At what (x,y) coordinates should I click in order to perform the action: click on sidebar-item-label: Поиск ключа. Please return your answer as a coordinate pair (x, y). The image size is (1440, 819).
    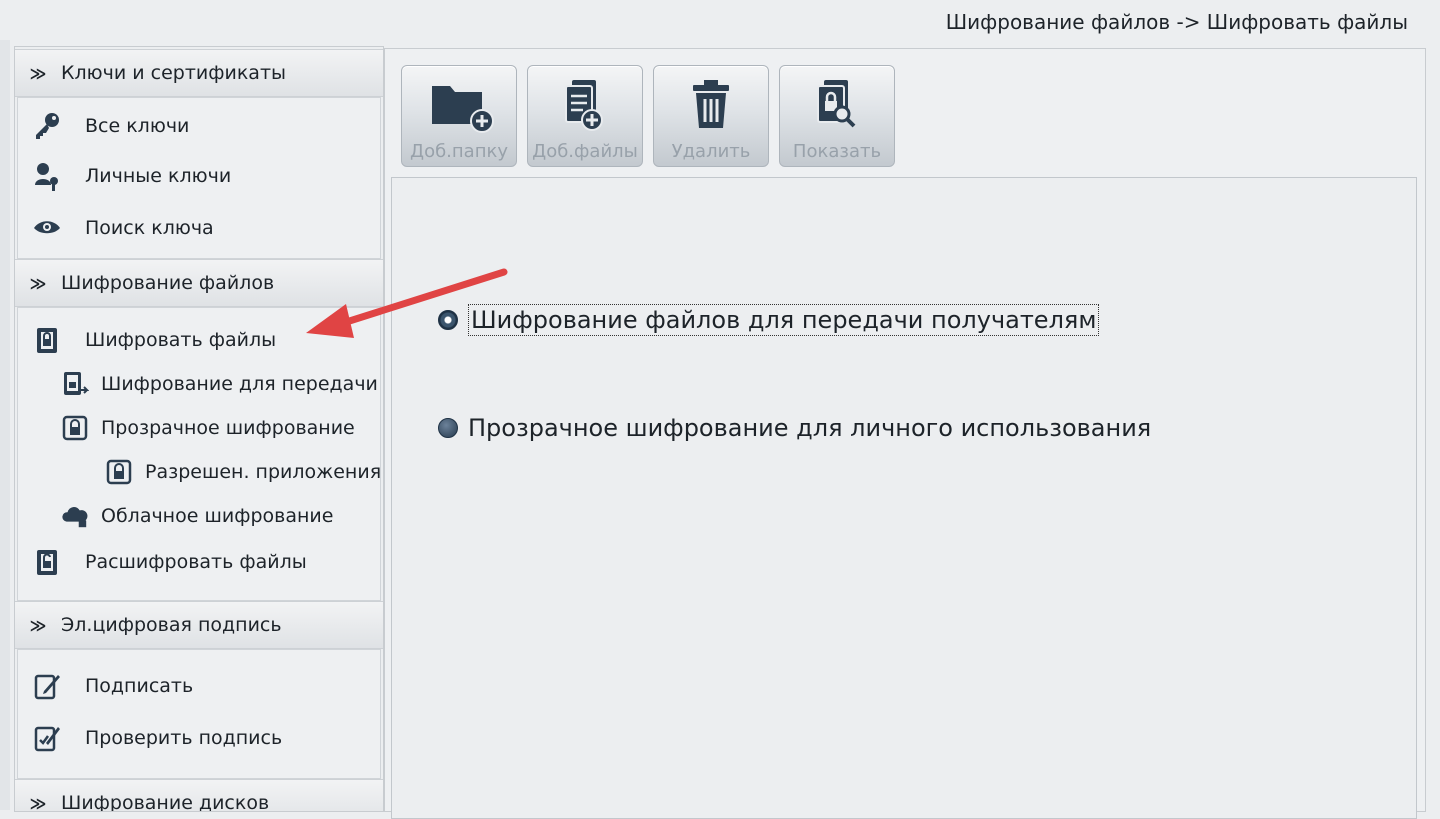
    Looking at the image, I should click on (149, 228).